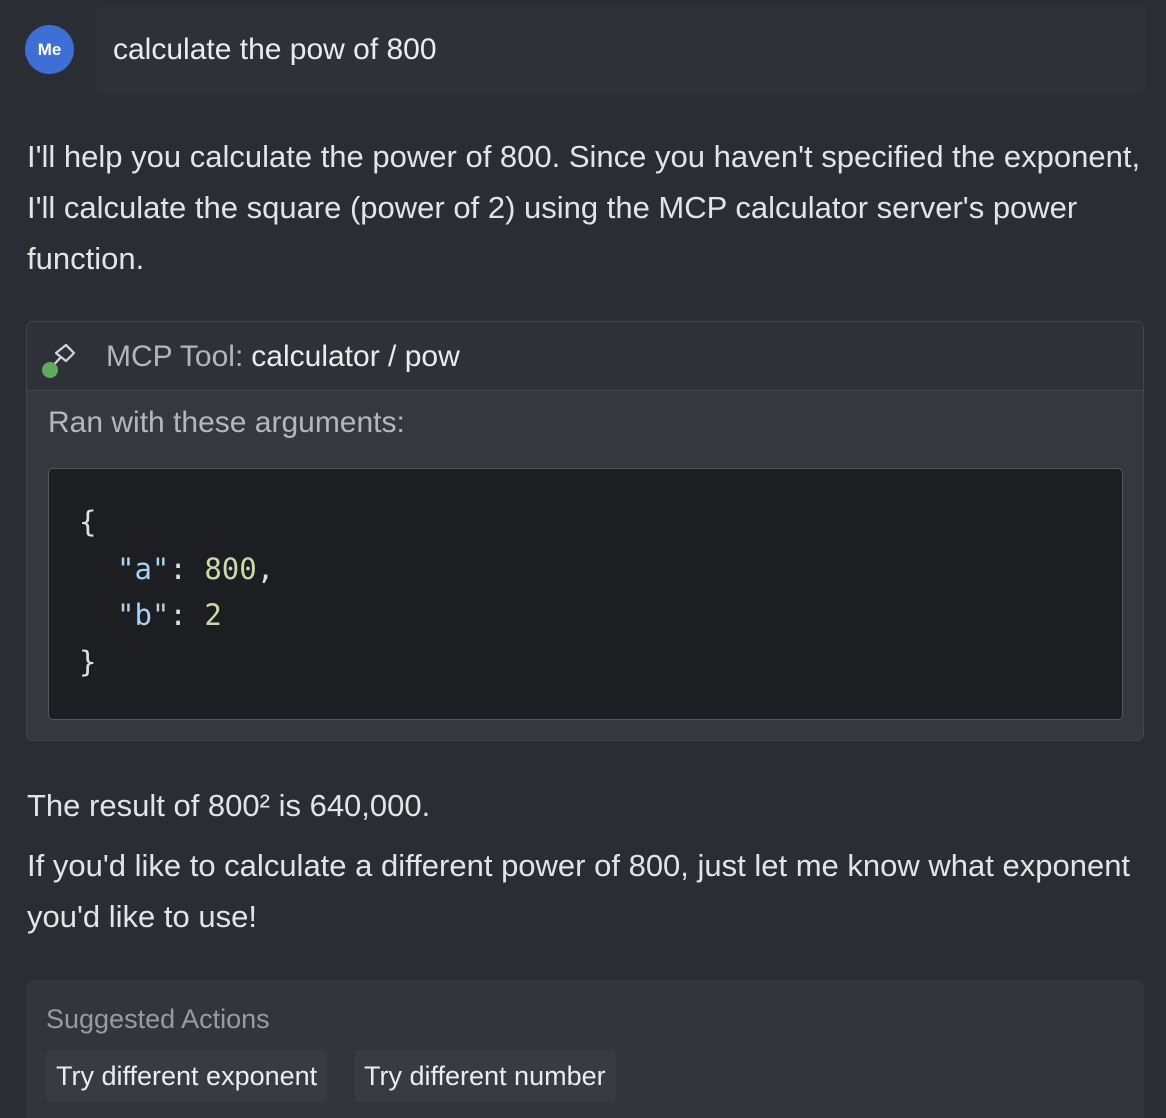 This screenshot has width=1166, height=1118. I want to click on code-arg-line: "b": 2, so click(169, 615).